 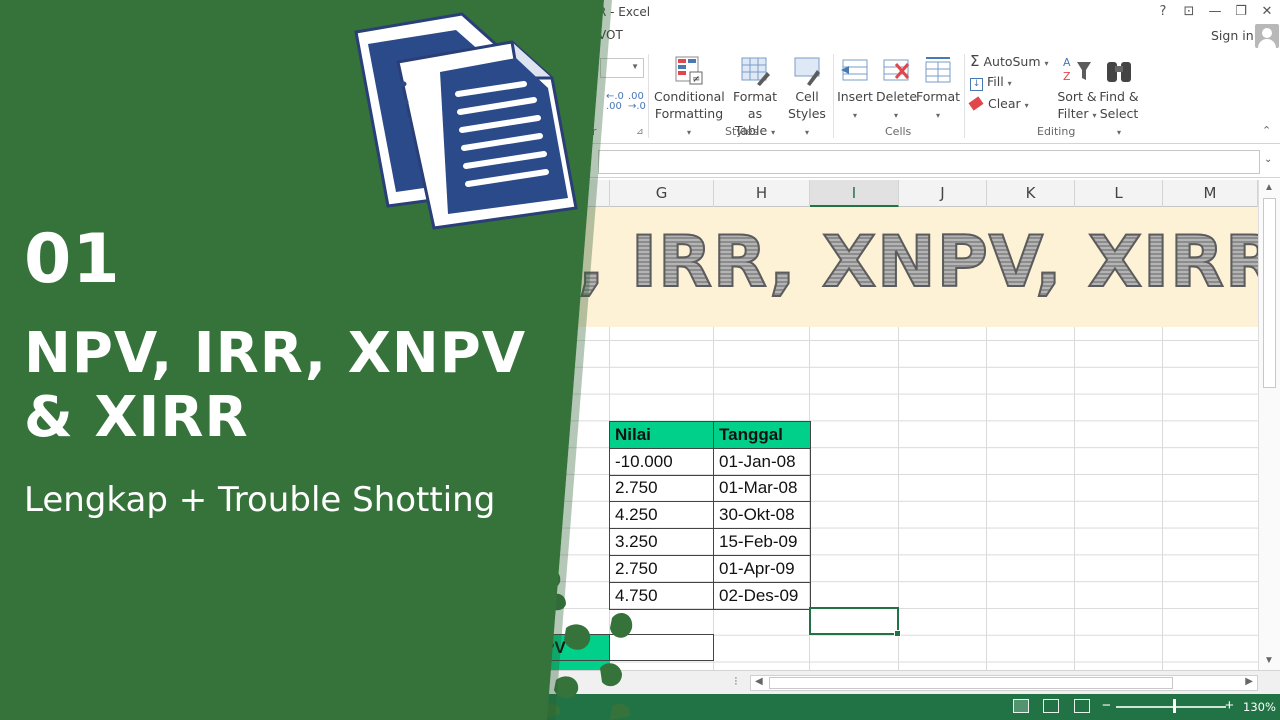 What do you see at coordinates (896, 70) in the screenshot?
I see `delete-cells-icon` at bounding box center [896, 70].